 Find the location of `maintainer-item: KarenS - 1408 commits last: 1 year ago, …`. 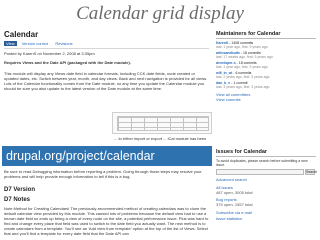

maintainer-item: KarenS - 1408 commits last: 1 year ago, … is located at coordinates (266, 45).